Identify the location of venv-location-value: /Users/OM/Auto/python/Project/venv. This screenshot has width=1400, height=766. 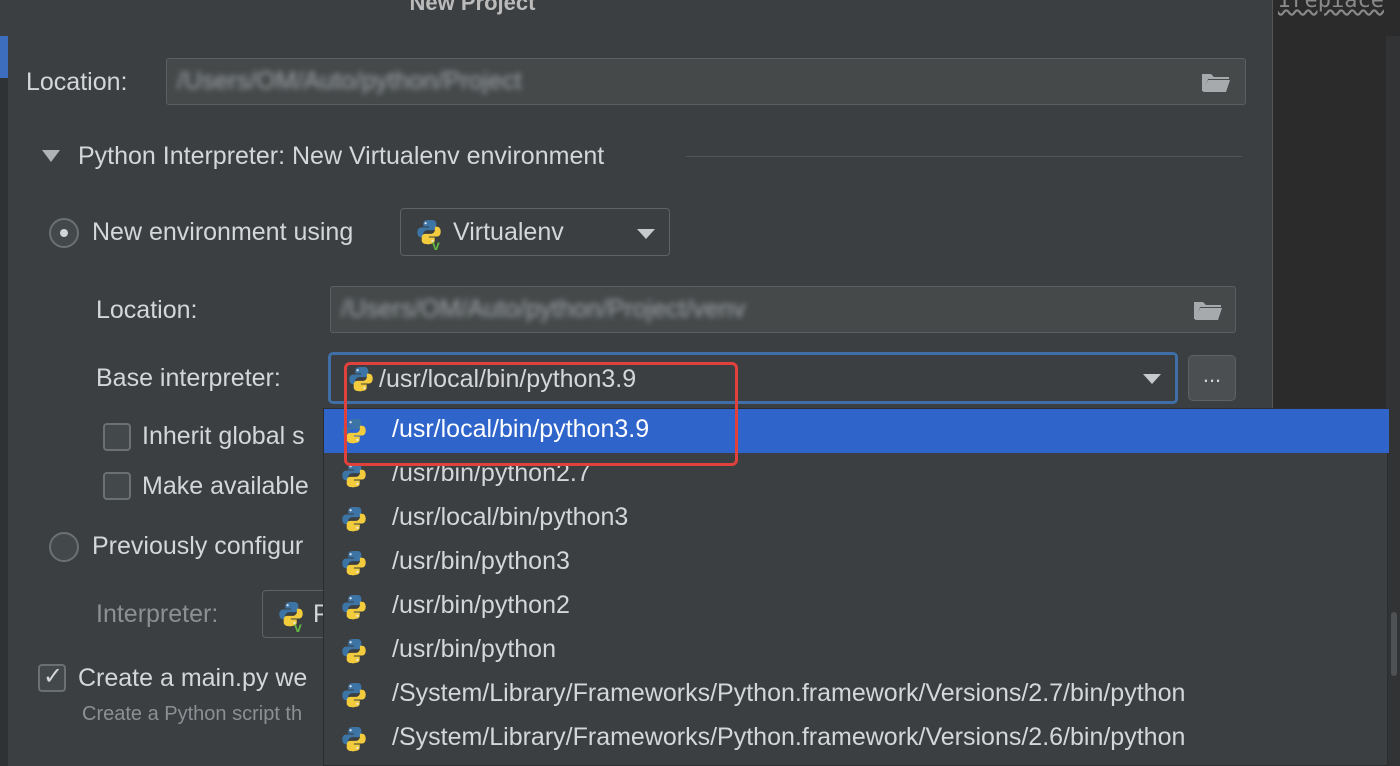
(543, 309).